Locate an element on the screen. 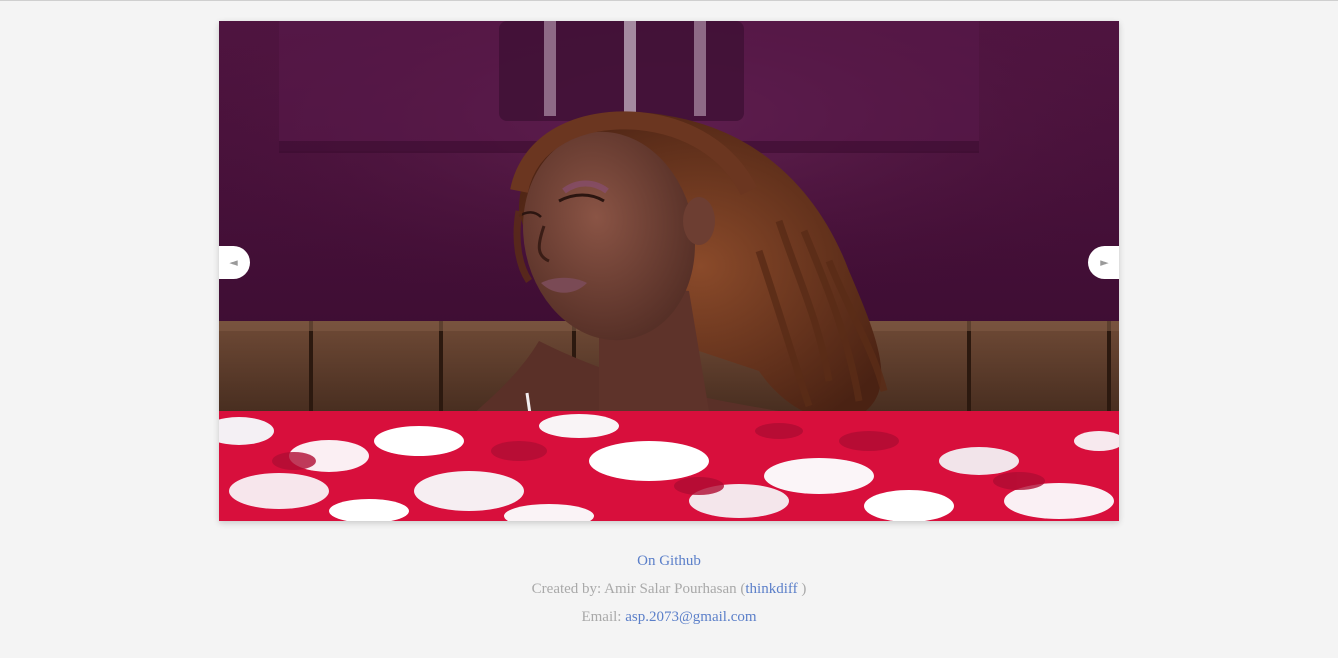 Image resolution: width=1338 pixels, height=658 pixels. top-divider is located at coordinates (669, 0).